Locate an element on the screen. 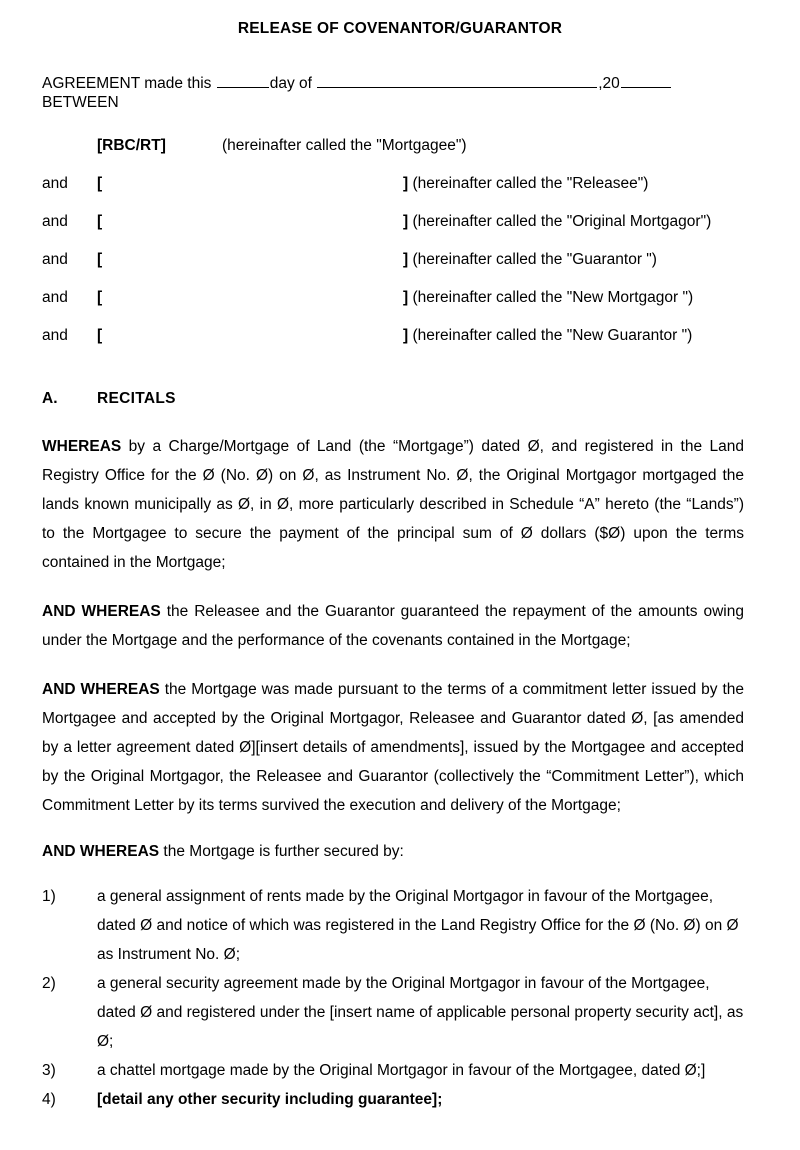 The width and height of the screenshot is (800, 1150). day-blank-field is located at coordinates (242, 81).